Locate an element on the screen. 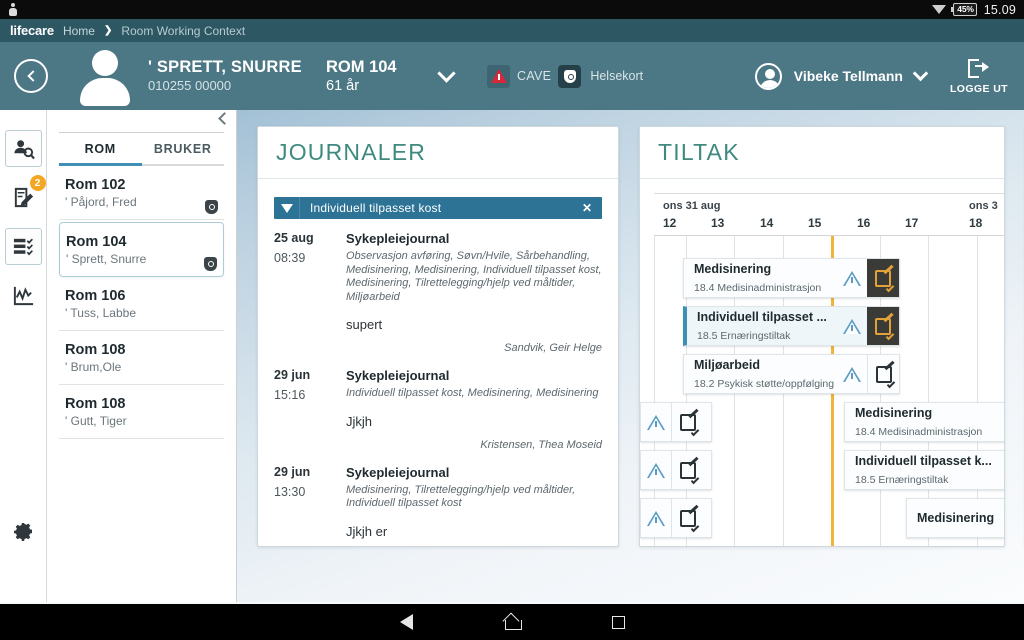  task-subtitle: 18.2 Psykisk støtte/oppfølging is located at coordinates (764, 384).